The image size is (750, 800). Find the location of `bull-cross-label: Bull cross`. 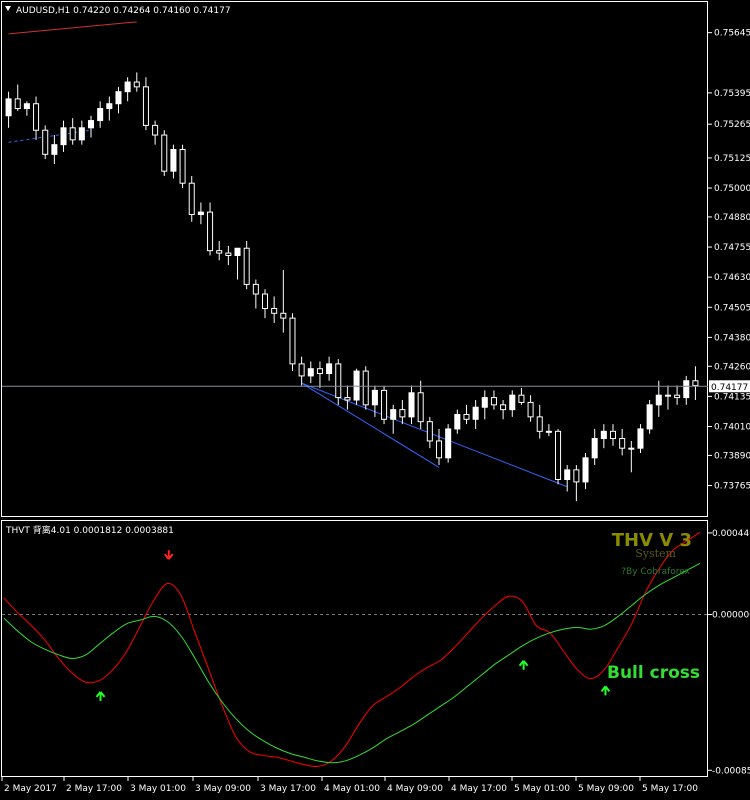

bull-cross-label: Bull cross is located at coordinates (653, 673).